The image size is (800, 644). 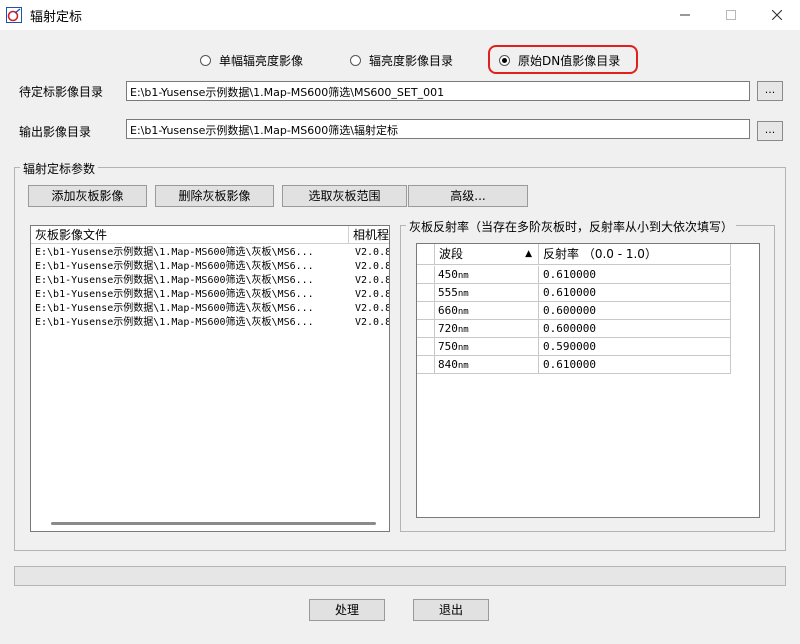 I want to click on table-row: 450nm 0.610000, so click(x=574, y=275).